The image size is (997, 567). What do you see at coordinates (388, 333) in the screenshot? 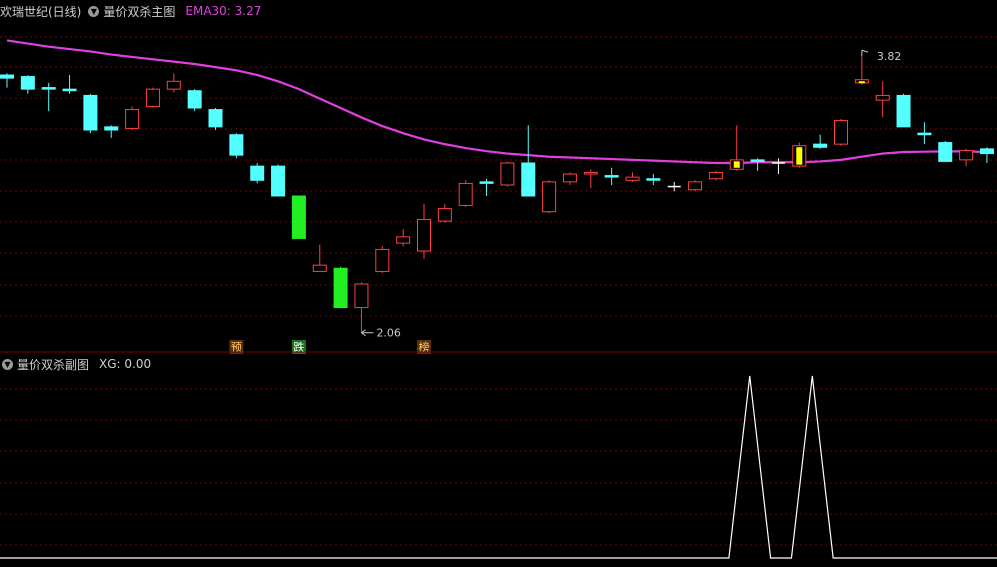
I see `low-price-label: 2.06` at bounding box center [388, 333].